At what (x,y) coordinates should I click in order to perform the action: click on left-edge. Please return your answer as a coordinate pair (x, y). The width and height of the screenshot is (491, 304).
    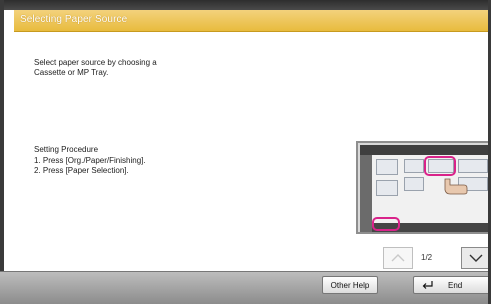
    Looking at the image, I should click on (2, 152).